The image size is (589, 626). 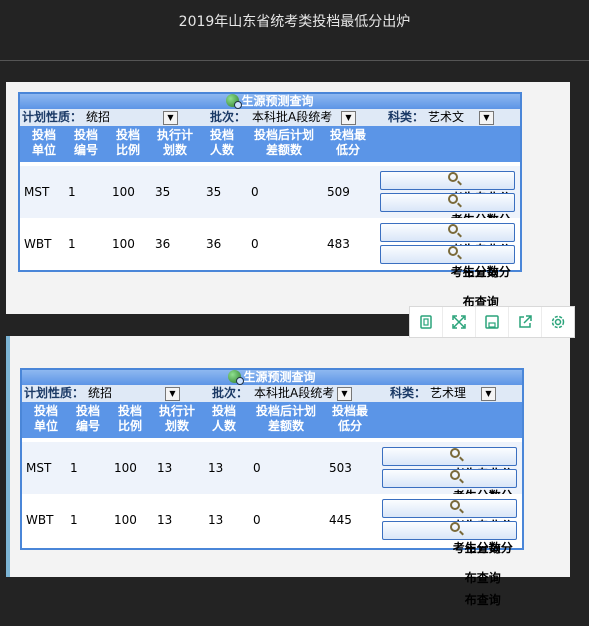 What do you see at coordinates (338, 192) in the screenshot?
I see `cell-min-score: 509` at bounding box center [338, 192].